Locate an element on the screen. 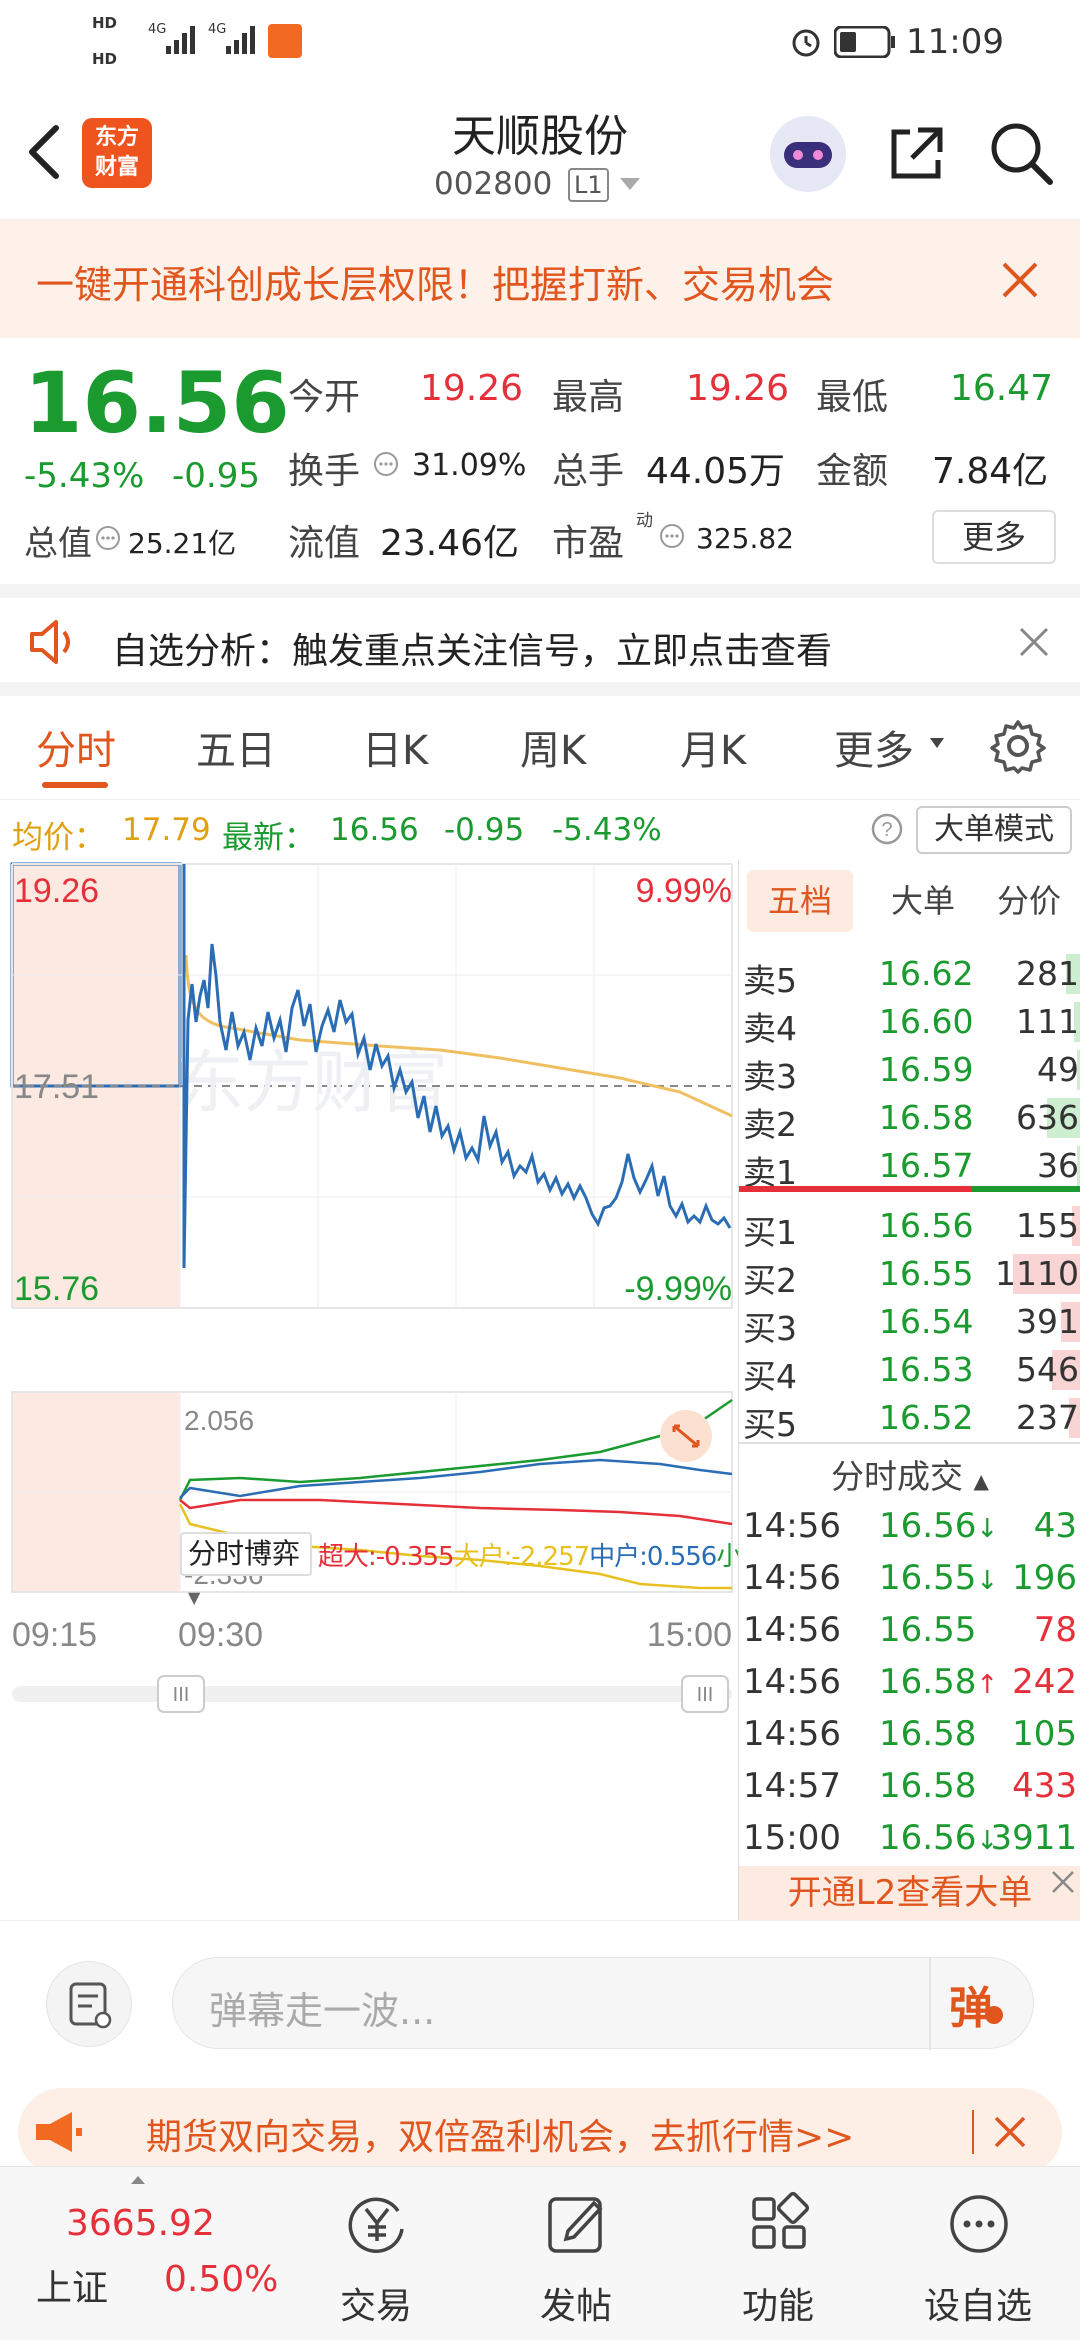 The image size is (1080, 2341). nav-post: 发帖 is located at coordinates (576, 2254).